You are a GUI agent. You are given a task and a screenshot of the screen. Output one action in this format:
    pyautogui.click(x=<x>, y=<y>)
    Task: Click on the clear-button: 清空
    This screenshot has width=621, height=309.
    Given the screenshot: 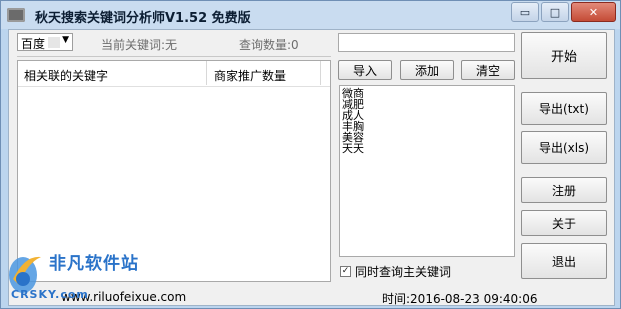 What is the action you would take?
    pyautogui.click(x=488, y=70)
    